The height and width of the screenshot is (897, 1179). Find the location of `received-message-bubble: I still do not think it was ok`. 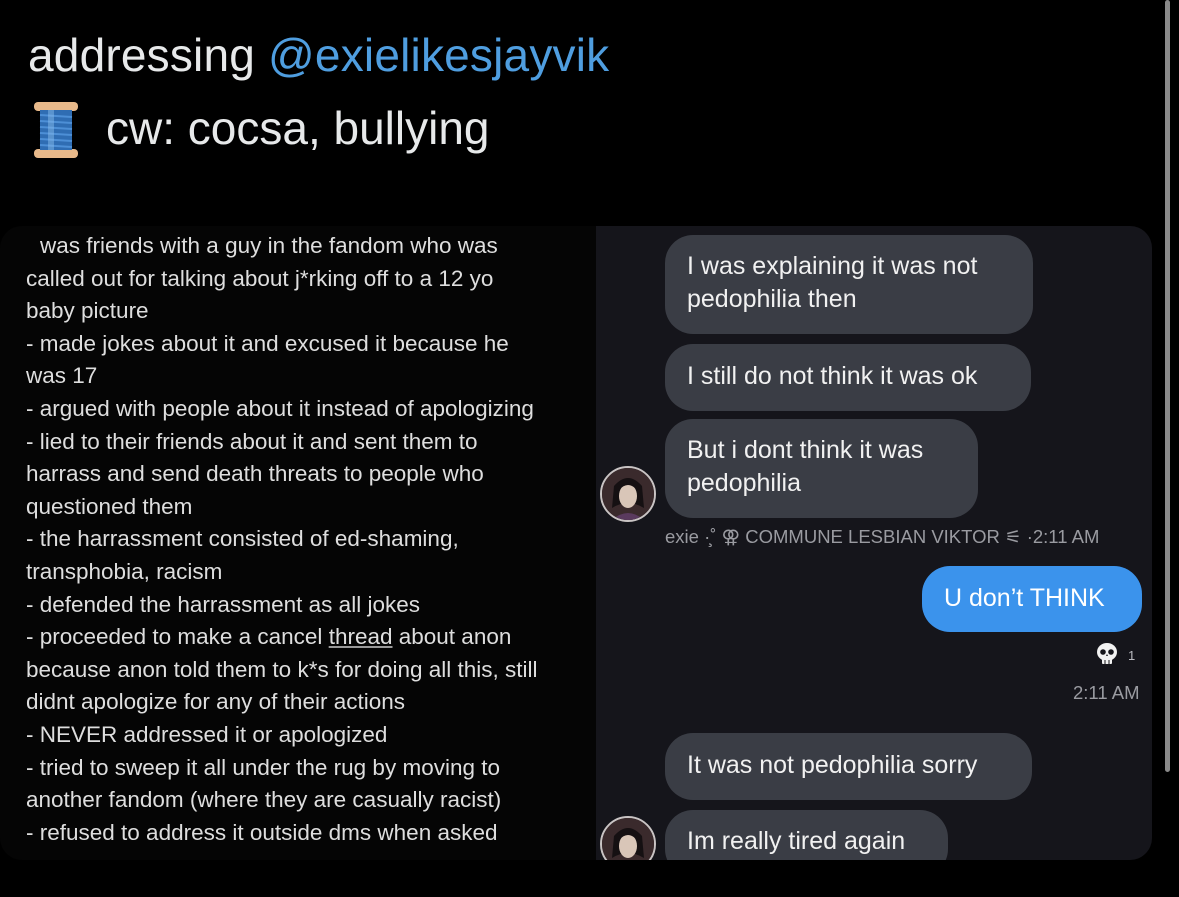

received-message-bubble: I still do not think it was ok is located at coordinates (848, 377).